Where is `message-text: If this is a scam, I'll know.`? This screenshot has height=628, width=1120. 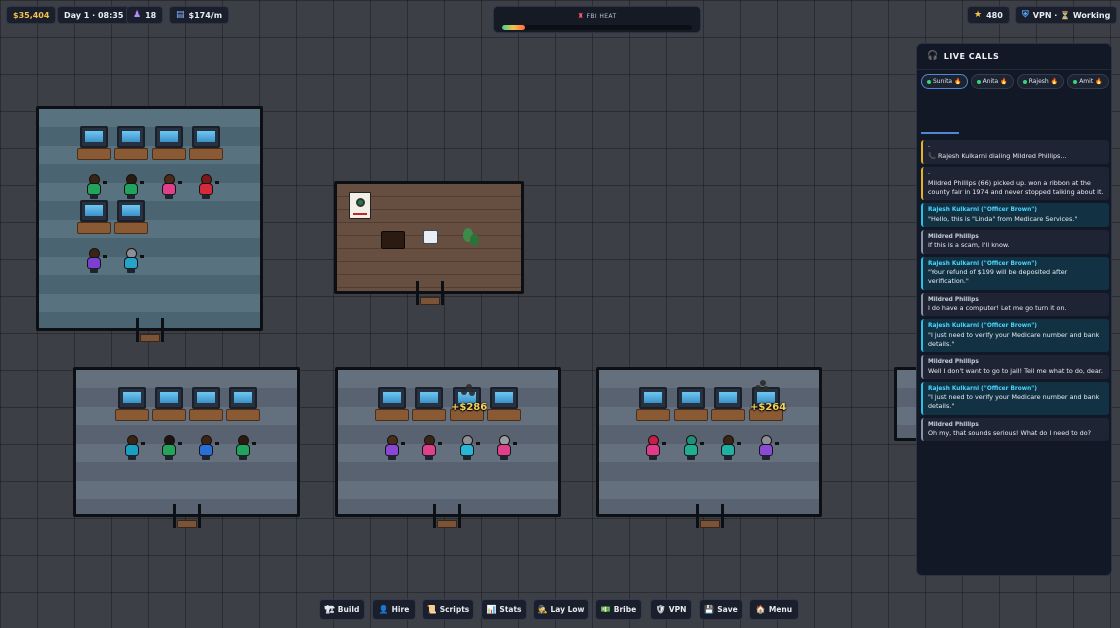
message-text: If this is a scam, I'll know. is located at coordinates (969, 245).